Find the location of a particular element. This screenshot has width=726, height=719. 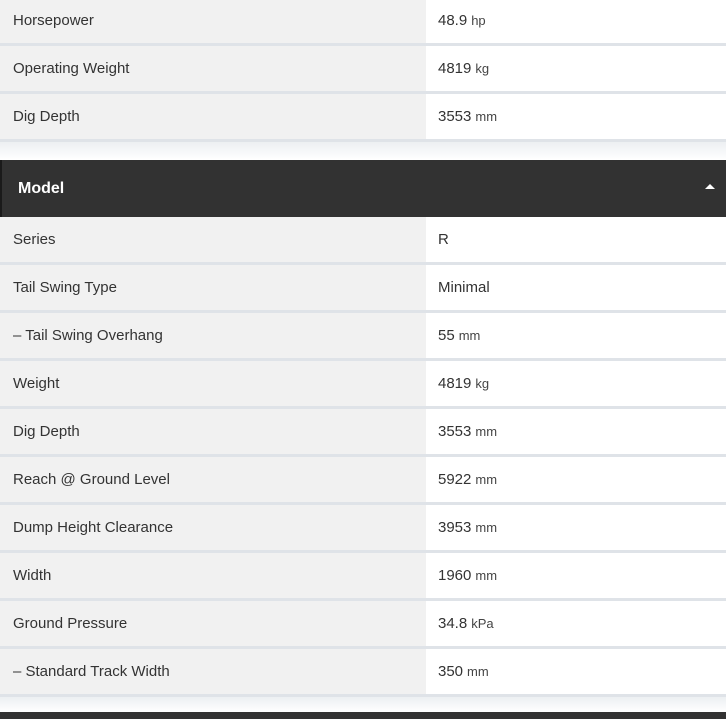

spec-value: 5922 is located at coordinates (455, 479).